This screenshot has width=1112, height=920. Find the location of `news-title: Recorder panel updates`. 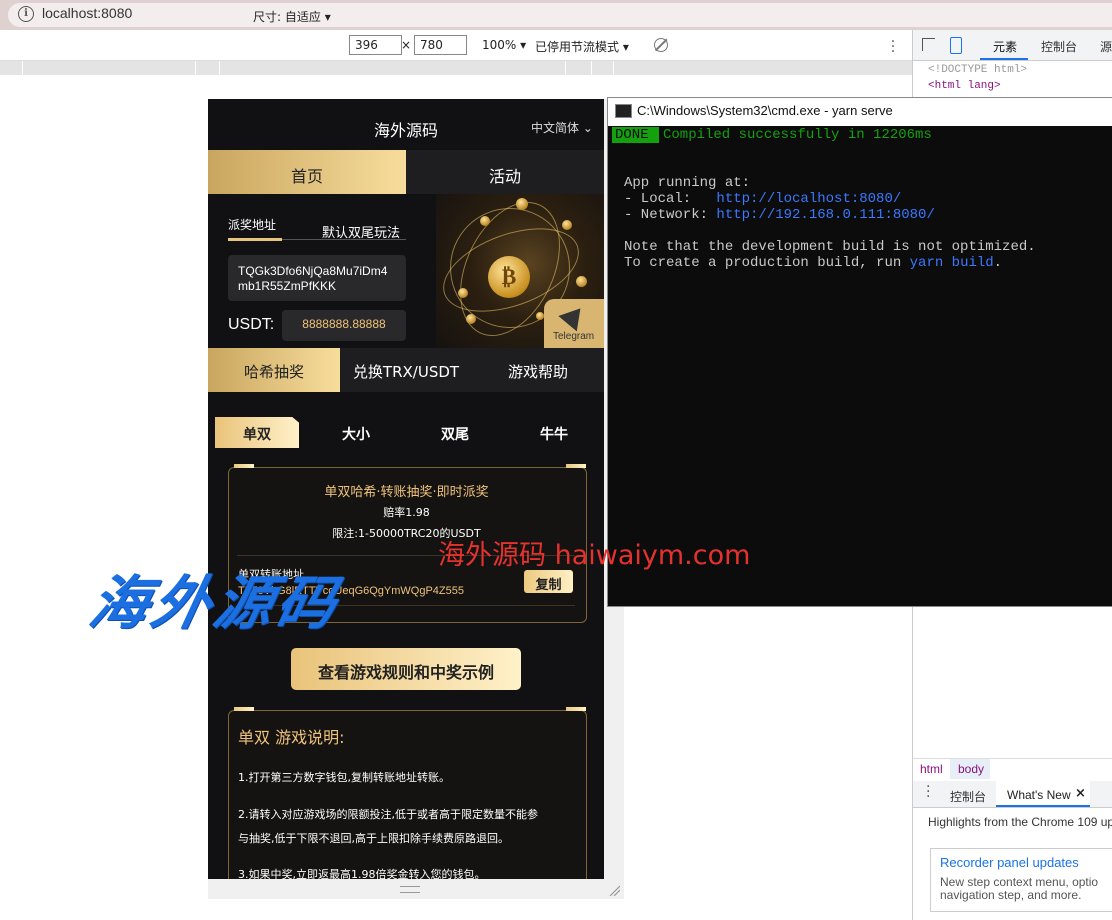

news-title: Recorder panel updates is located at coordinates (1009, 862).